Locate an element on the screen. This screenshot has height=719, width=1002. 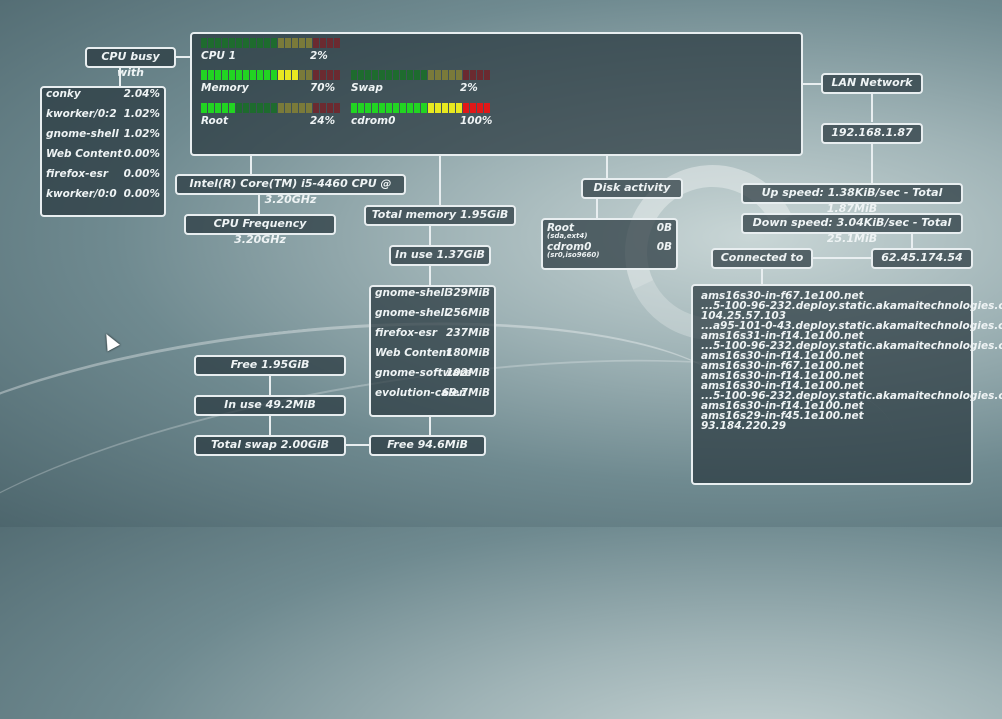
process-value: 102MiB is located at coordinates (468, 373).